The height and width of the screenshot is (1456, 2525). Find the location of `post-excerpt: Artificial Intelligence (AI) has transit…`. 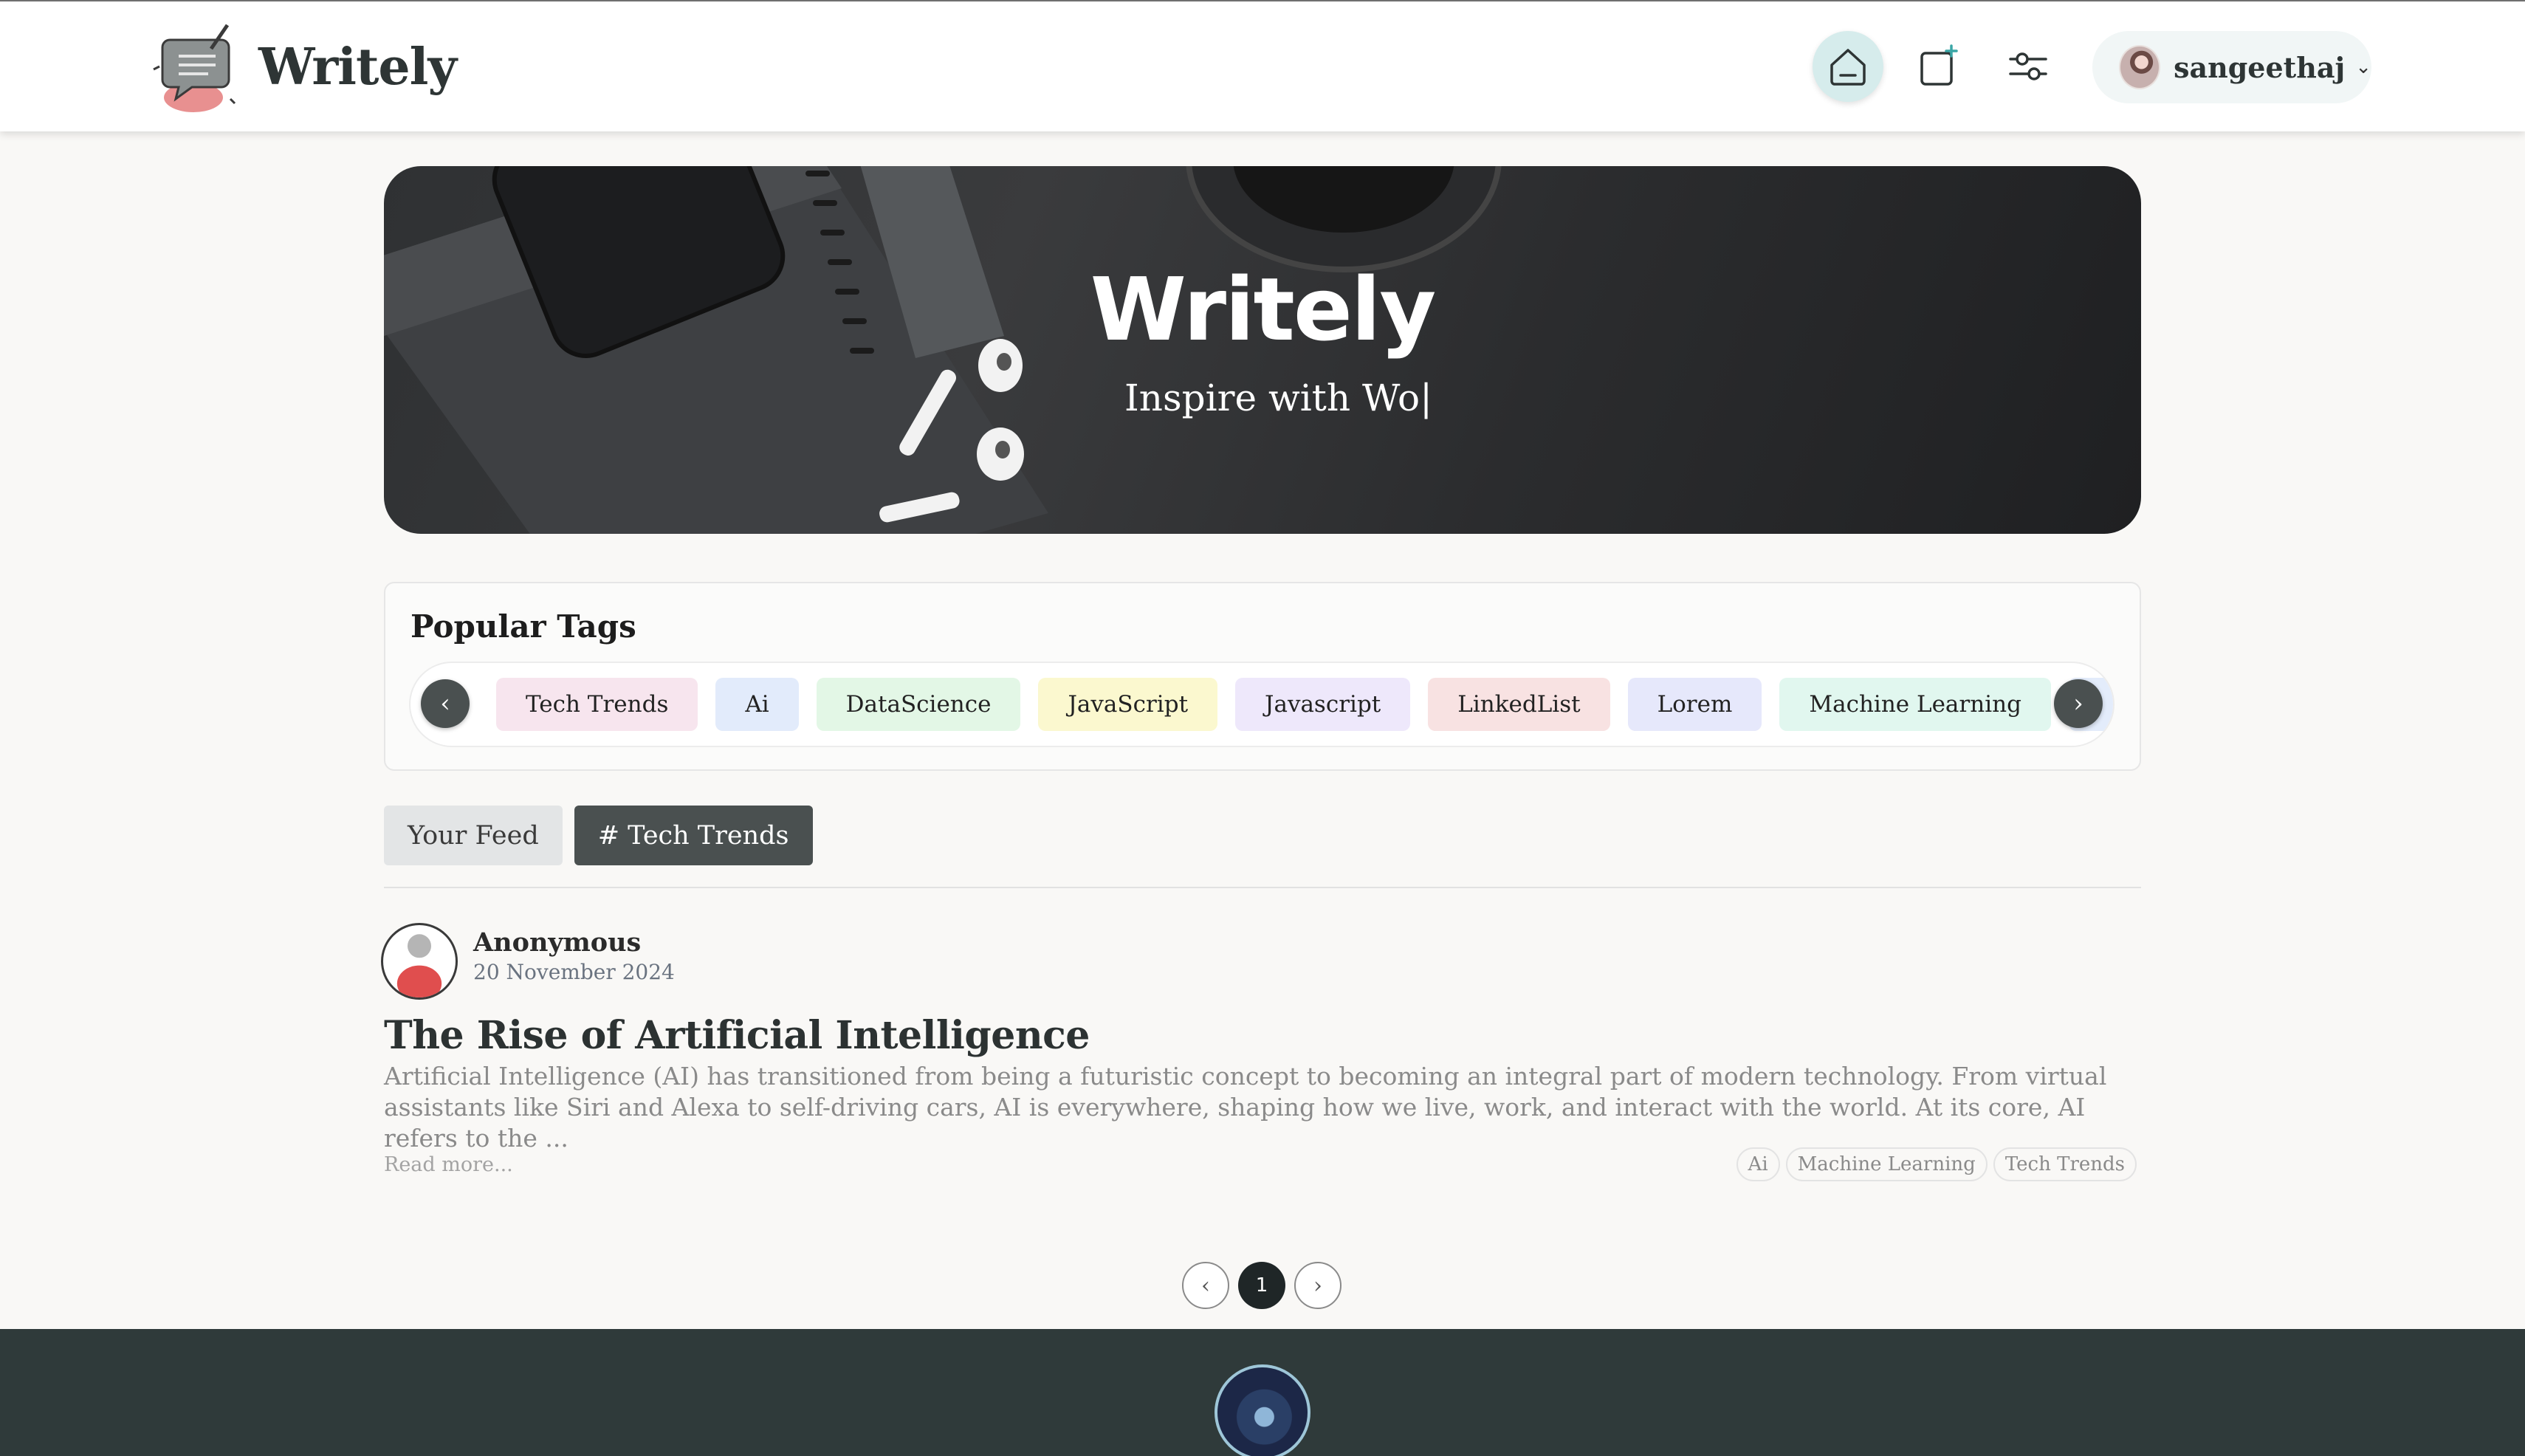

post-excerpt: Artificial Intelligence (AI) has transit… is located at coordinates (1246, 1108).